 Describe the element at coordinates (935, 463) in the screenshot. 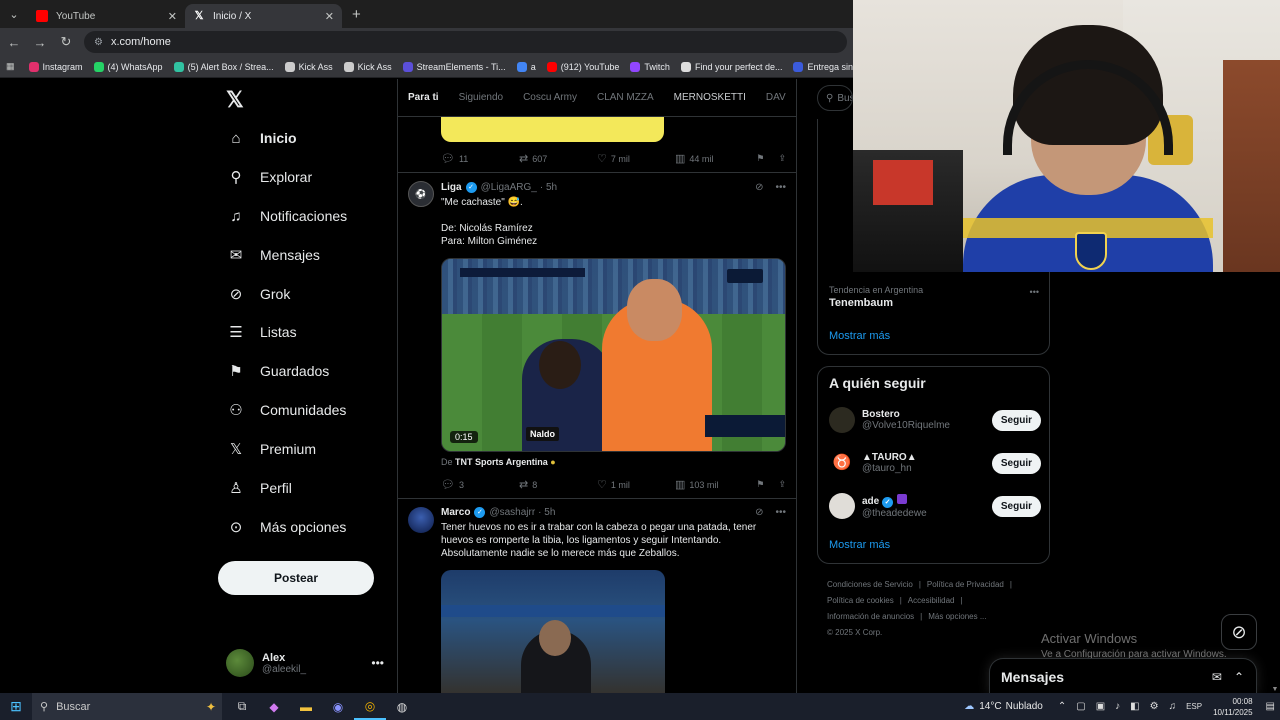

I see `follow-suggestion: ♉ ▲TAURO▲ @tauro_hn Seguir` at that location.